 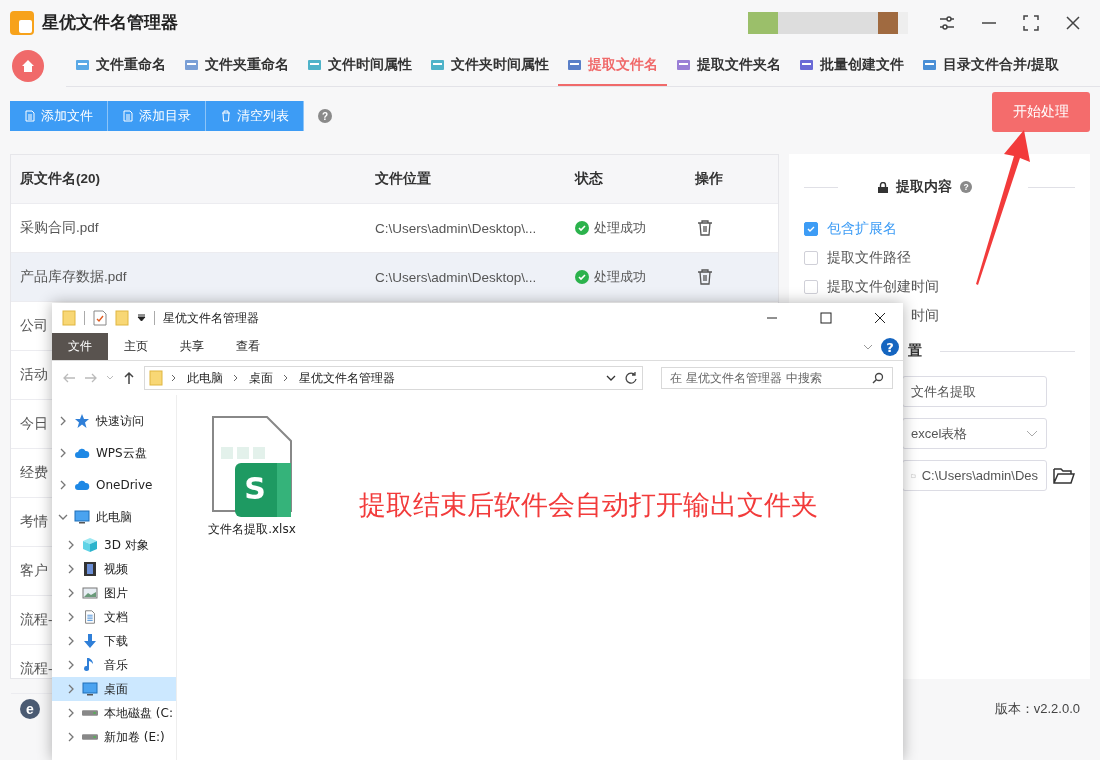 I want to click on file-name: 文件名提取.xlsx, so click(x=252, y=529).